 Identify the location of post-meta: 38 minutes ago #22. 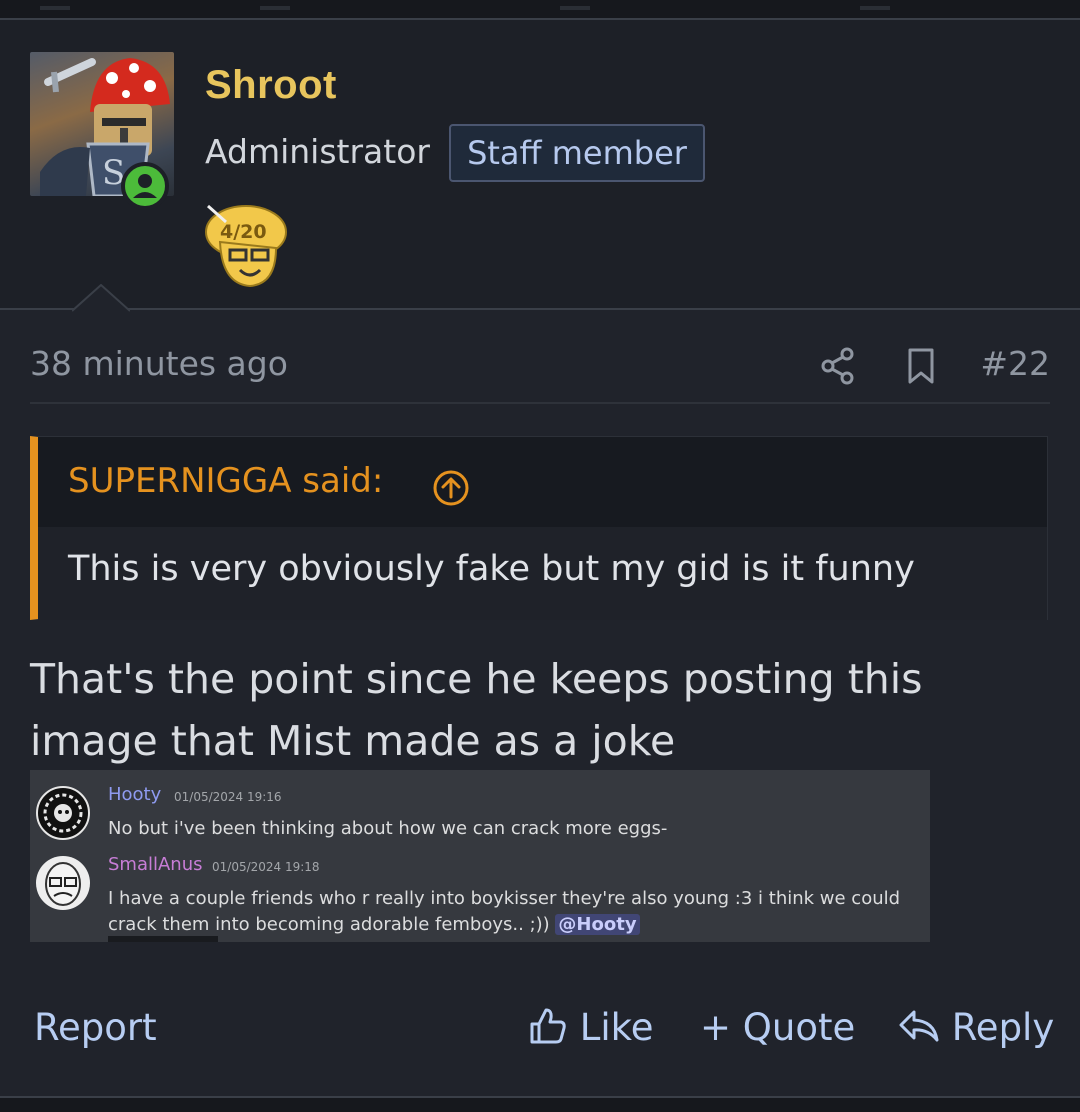
(540, 372).